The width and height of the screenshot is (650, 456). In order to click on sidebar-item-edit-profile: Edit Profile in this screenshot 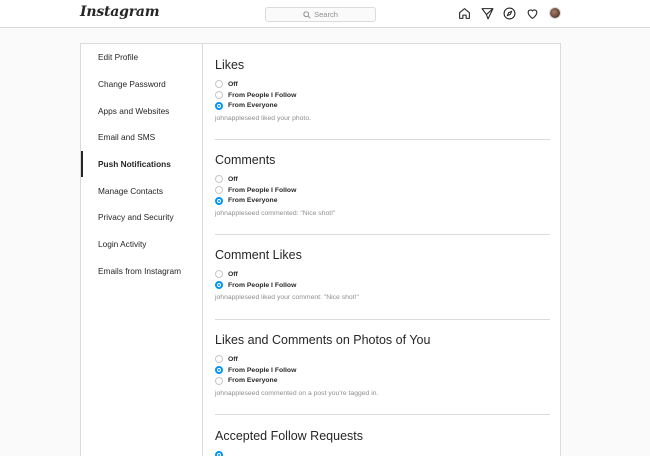, I will do `click(142, 57)`.